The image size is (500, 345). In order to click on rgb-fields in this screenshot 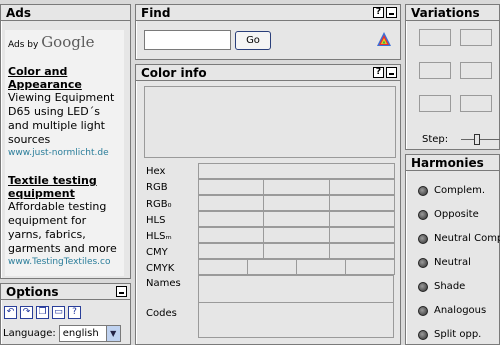, I will do `click(296, 187)`.